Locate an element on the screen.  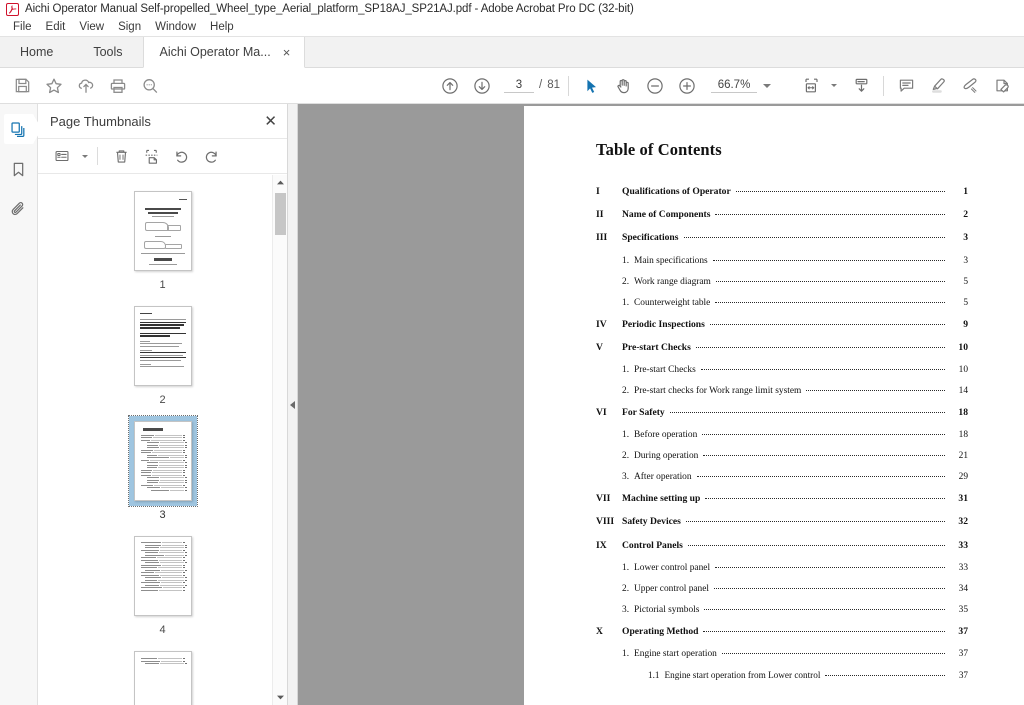
comment-icon is located at coordinates (906, 86).